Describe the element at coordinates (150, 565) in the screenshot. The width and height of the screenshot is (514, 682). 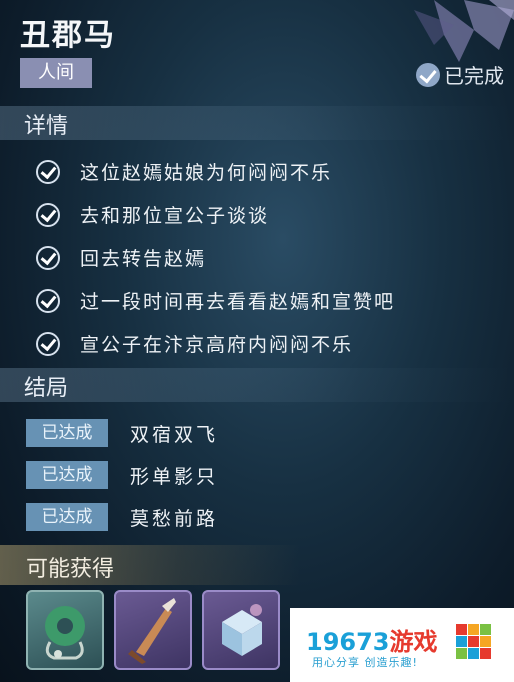
I see `rewards-section-header: 可能获得` at that location.